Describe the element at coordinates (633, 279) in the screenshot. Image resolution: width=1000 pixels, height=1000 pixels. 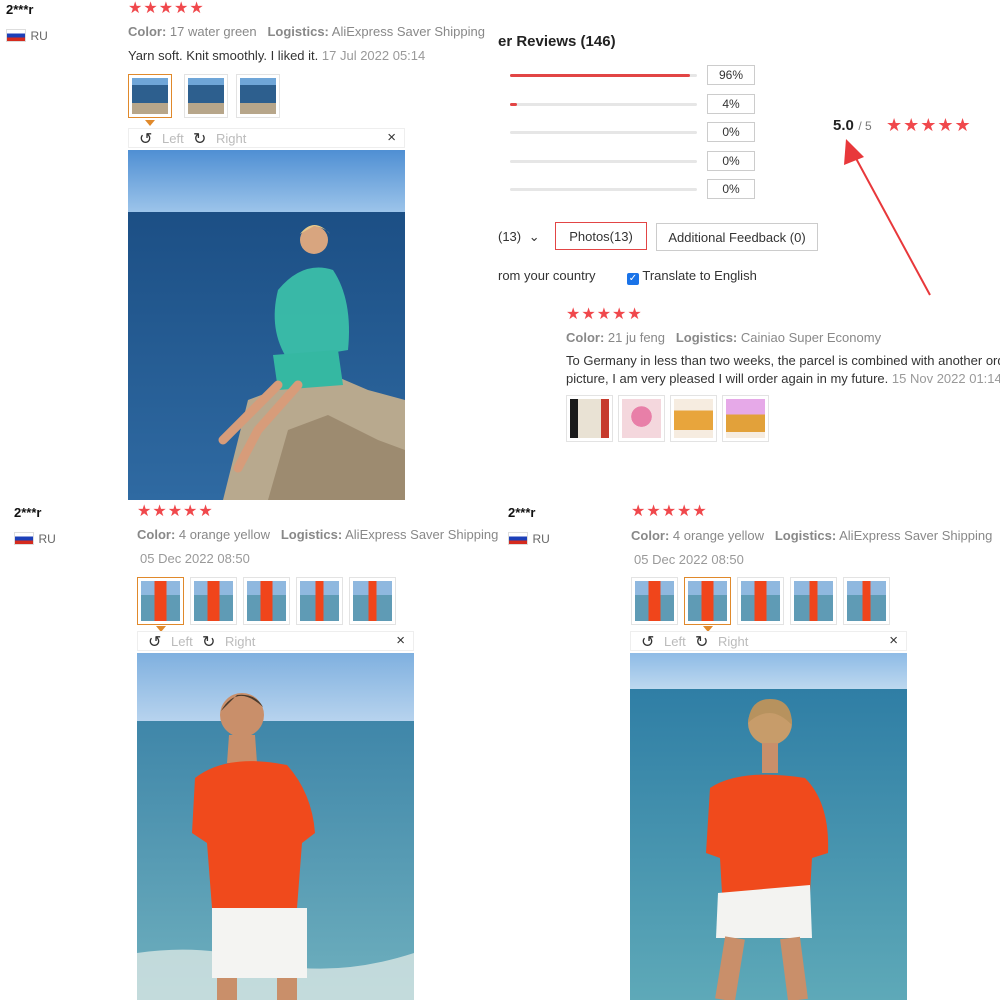
I see `checkbox-checked-icon: ✓` at that location.